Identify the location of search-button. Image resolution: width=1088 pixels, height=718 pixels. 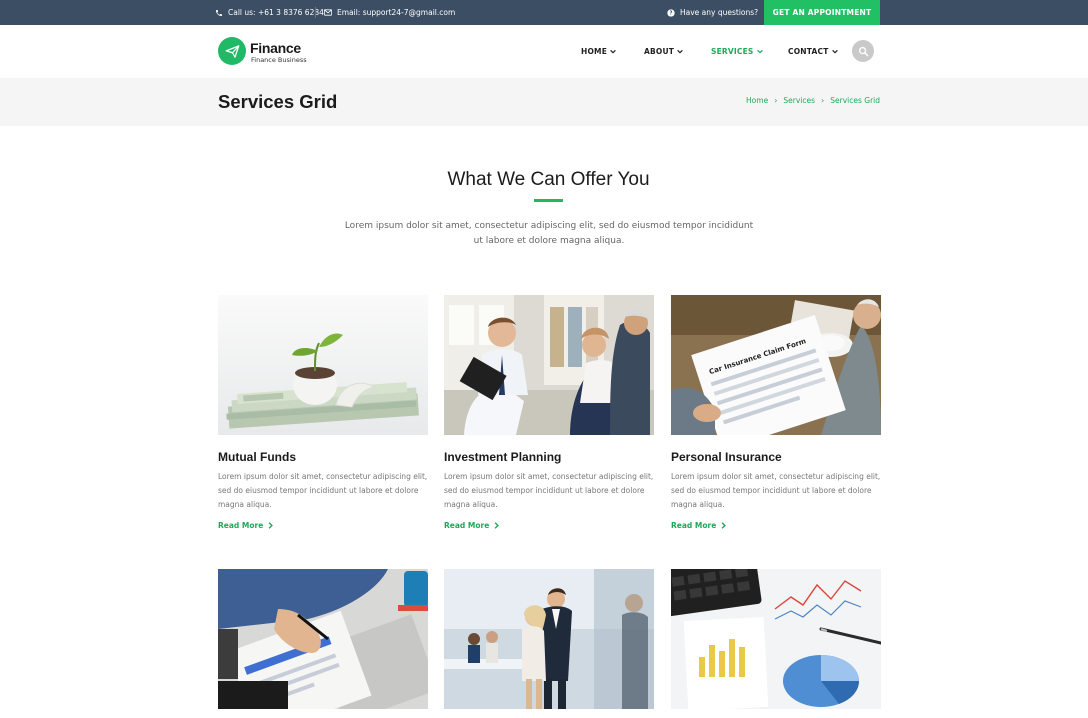
(863, 51).